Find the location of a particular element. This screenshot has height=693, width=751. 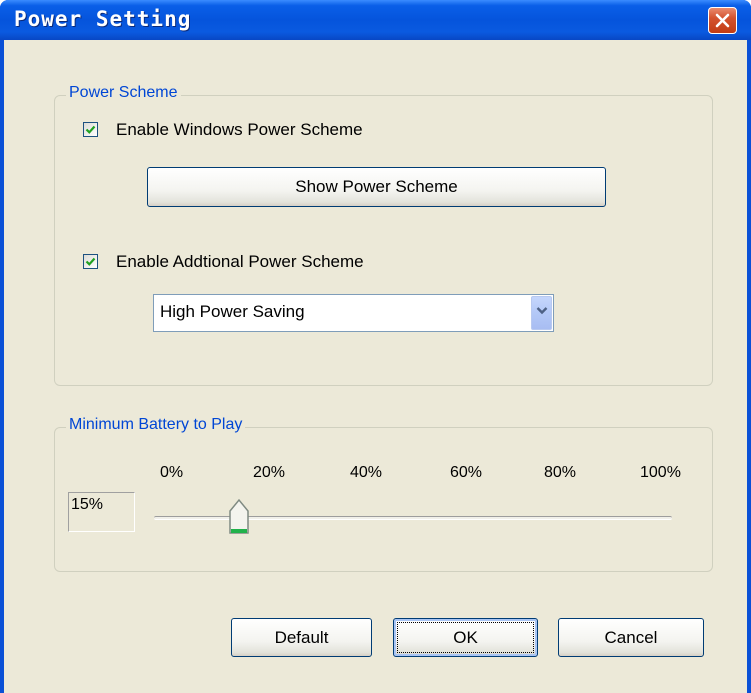

tick-label-40: 40% is located at coordinates (366, 472).